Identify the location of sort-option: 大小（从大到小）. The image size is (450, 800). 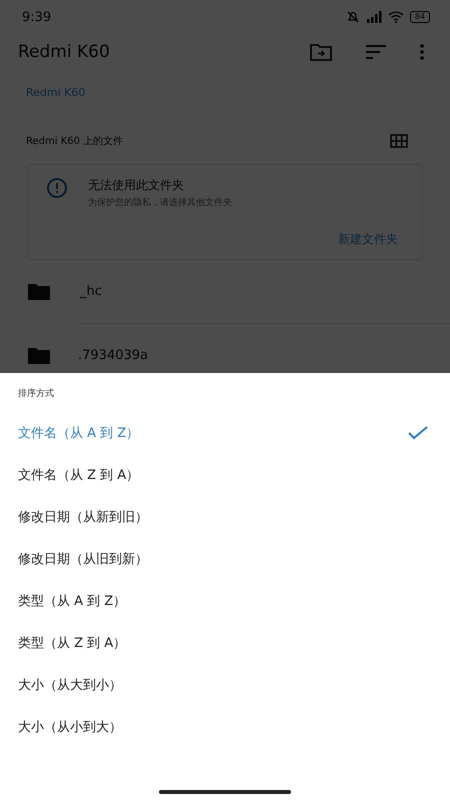
(225, 685).